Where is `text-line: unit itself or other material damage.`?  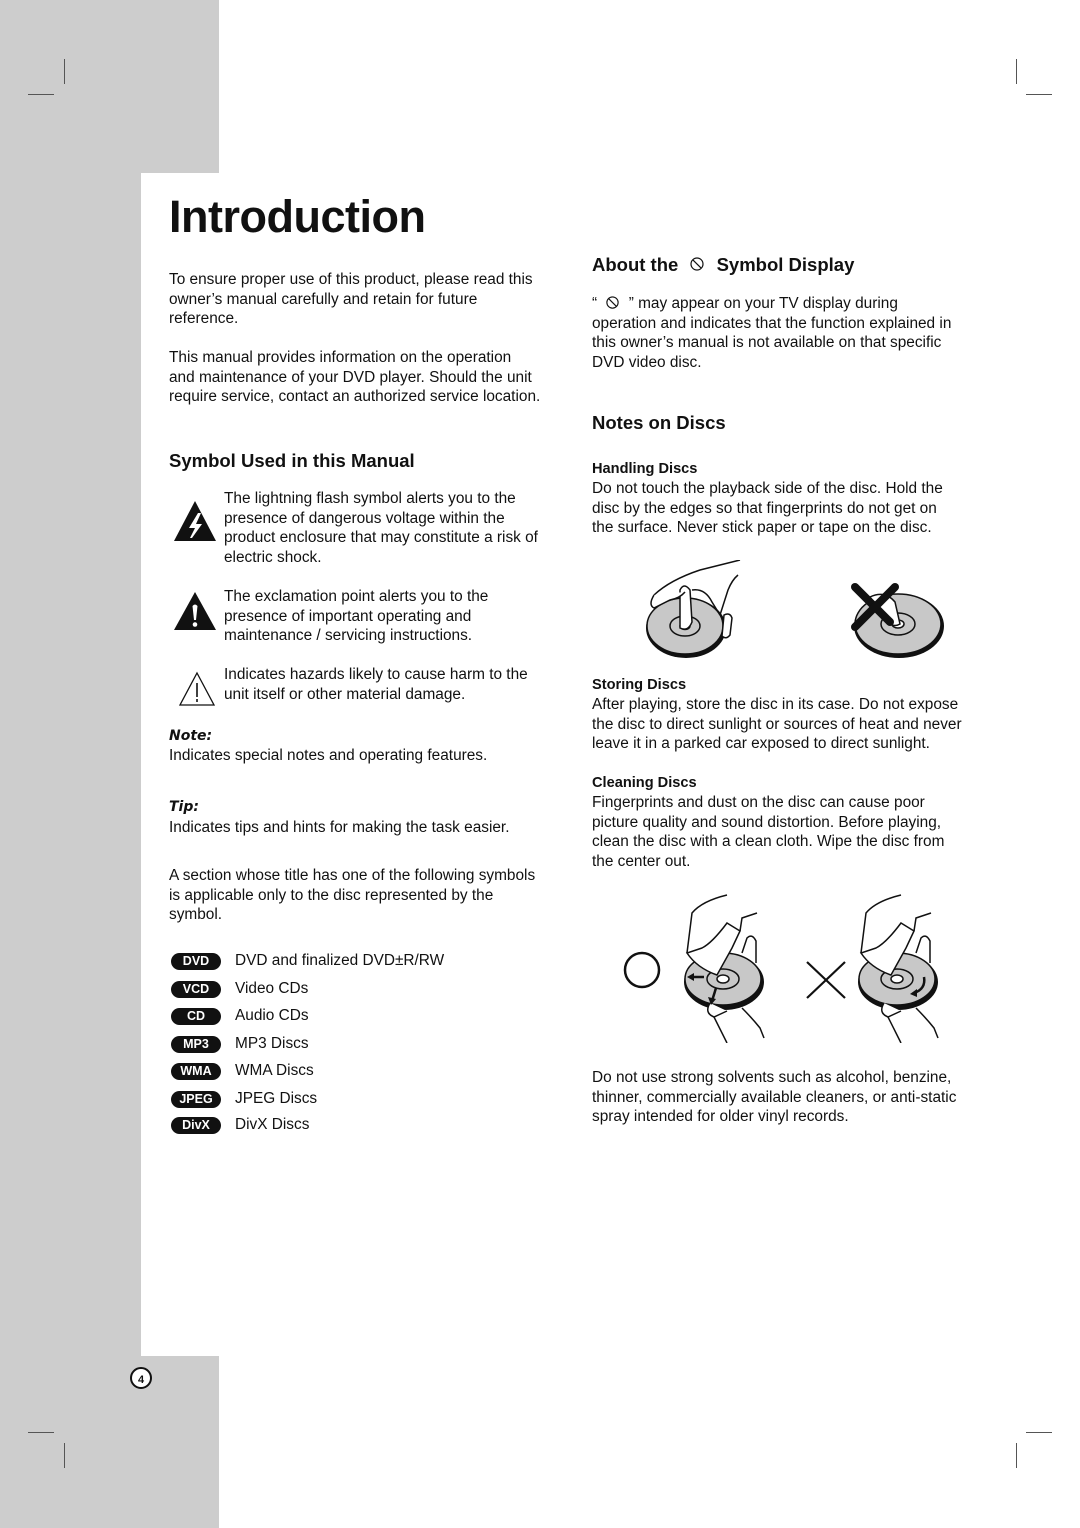 text-line: unit itself or other material damage. is located at coordinates (345, 694).